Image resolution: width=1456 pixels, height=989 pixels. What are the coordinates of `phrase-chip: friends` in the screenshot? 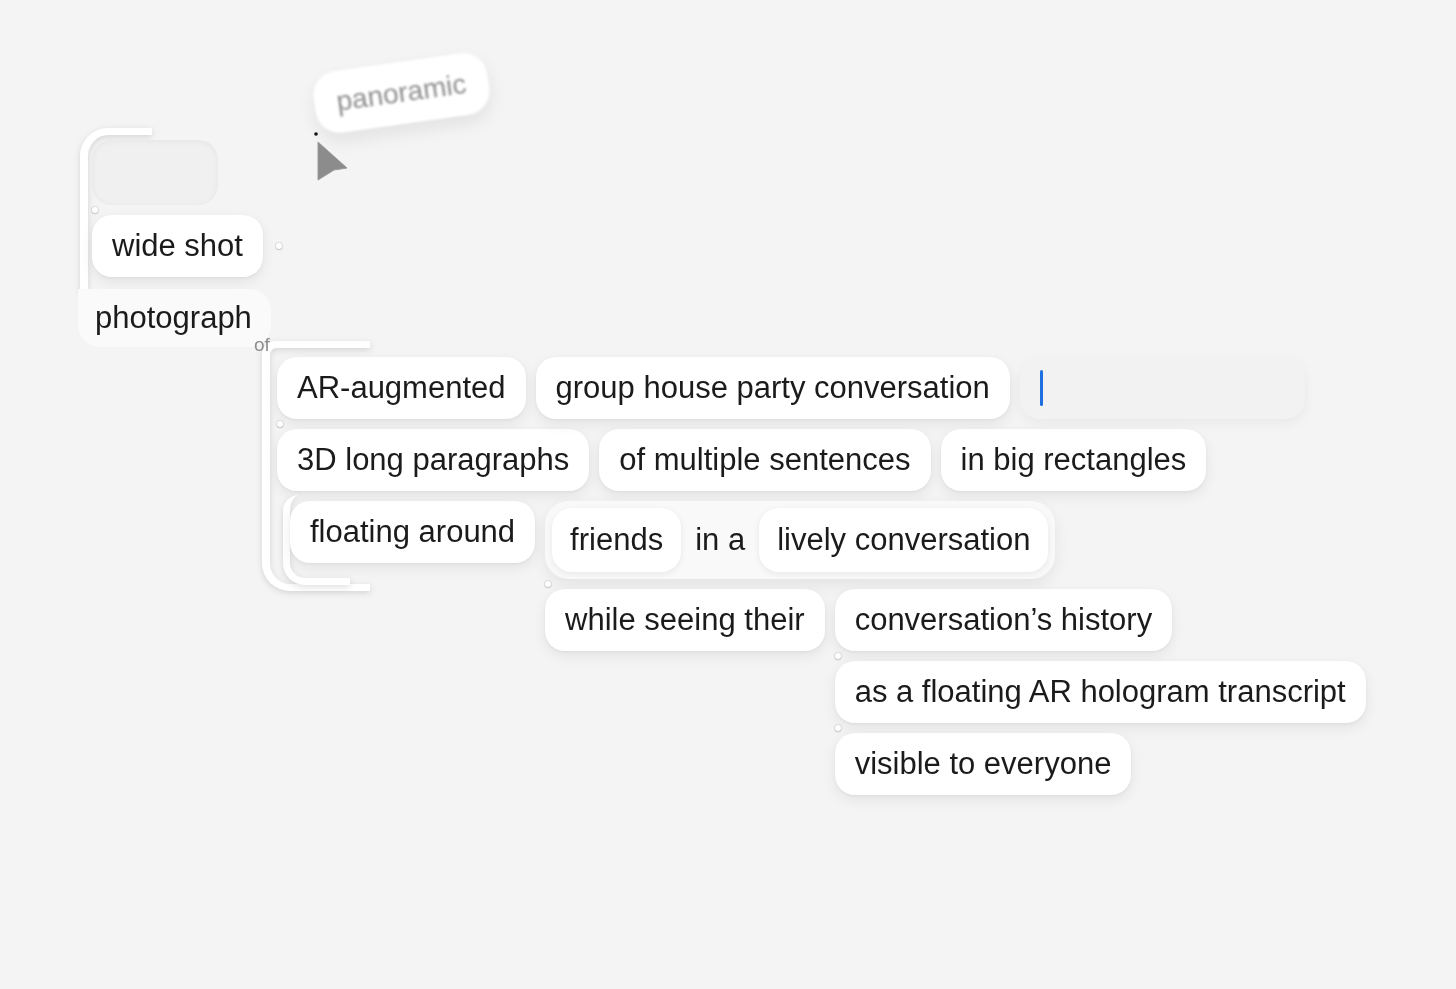 It's located at (617, 540).